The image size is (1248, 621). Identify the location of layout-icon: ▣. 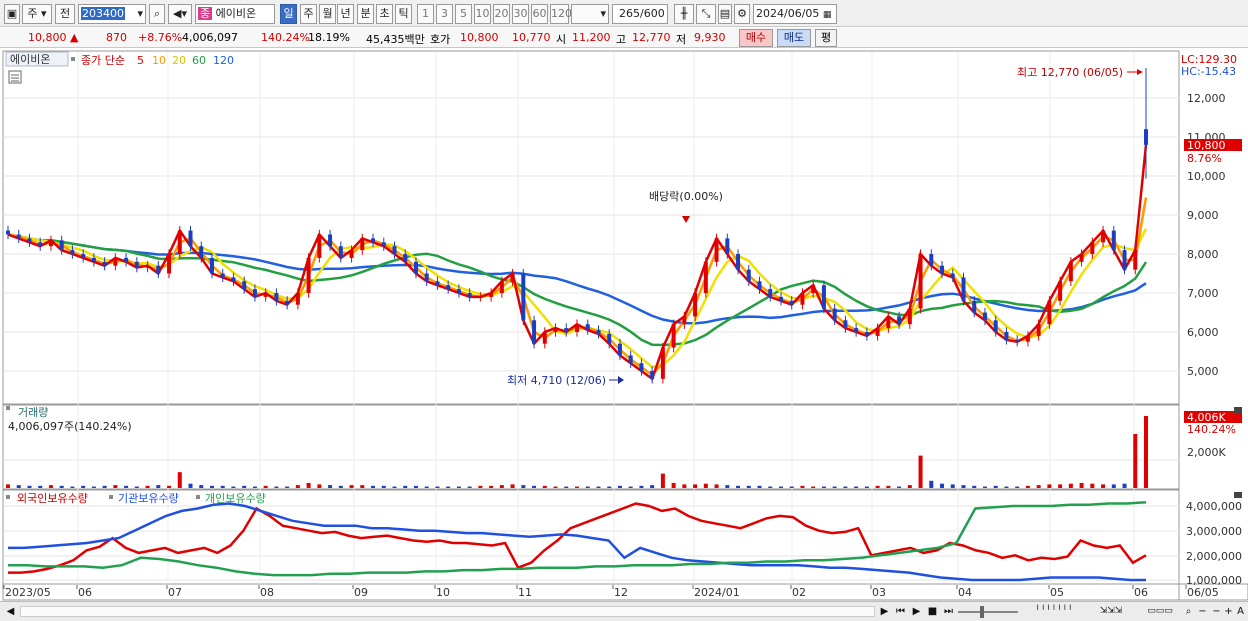
(12, 14).